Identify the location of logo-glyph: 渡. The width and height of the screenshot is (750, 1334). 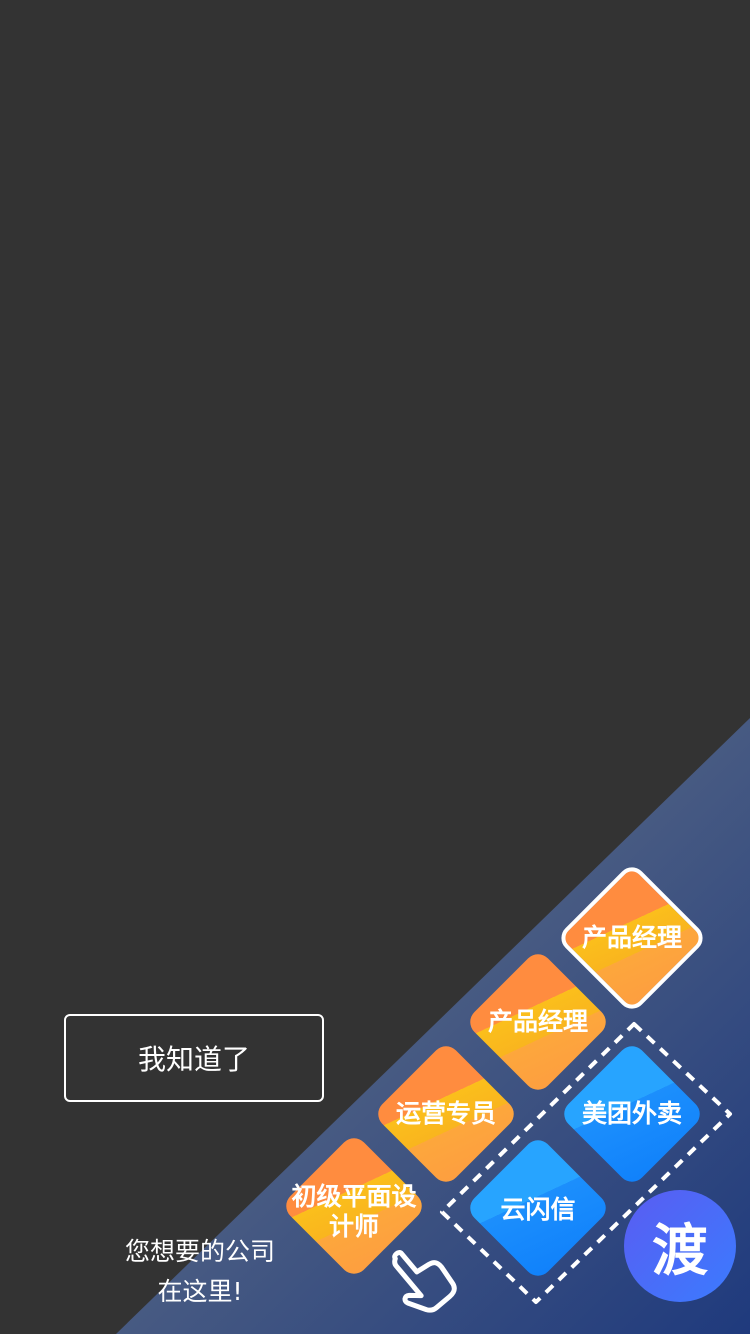
(680, 1251).